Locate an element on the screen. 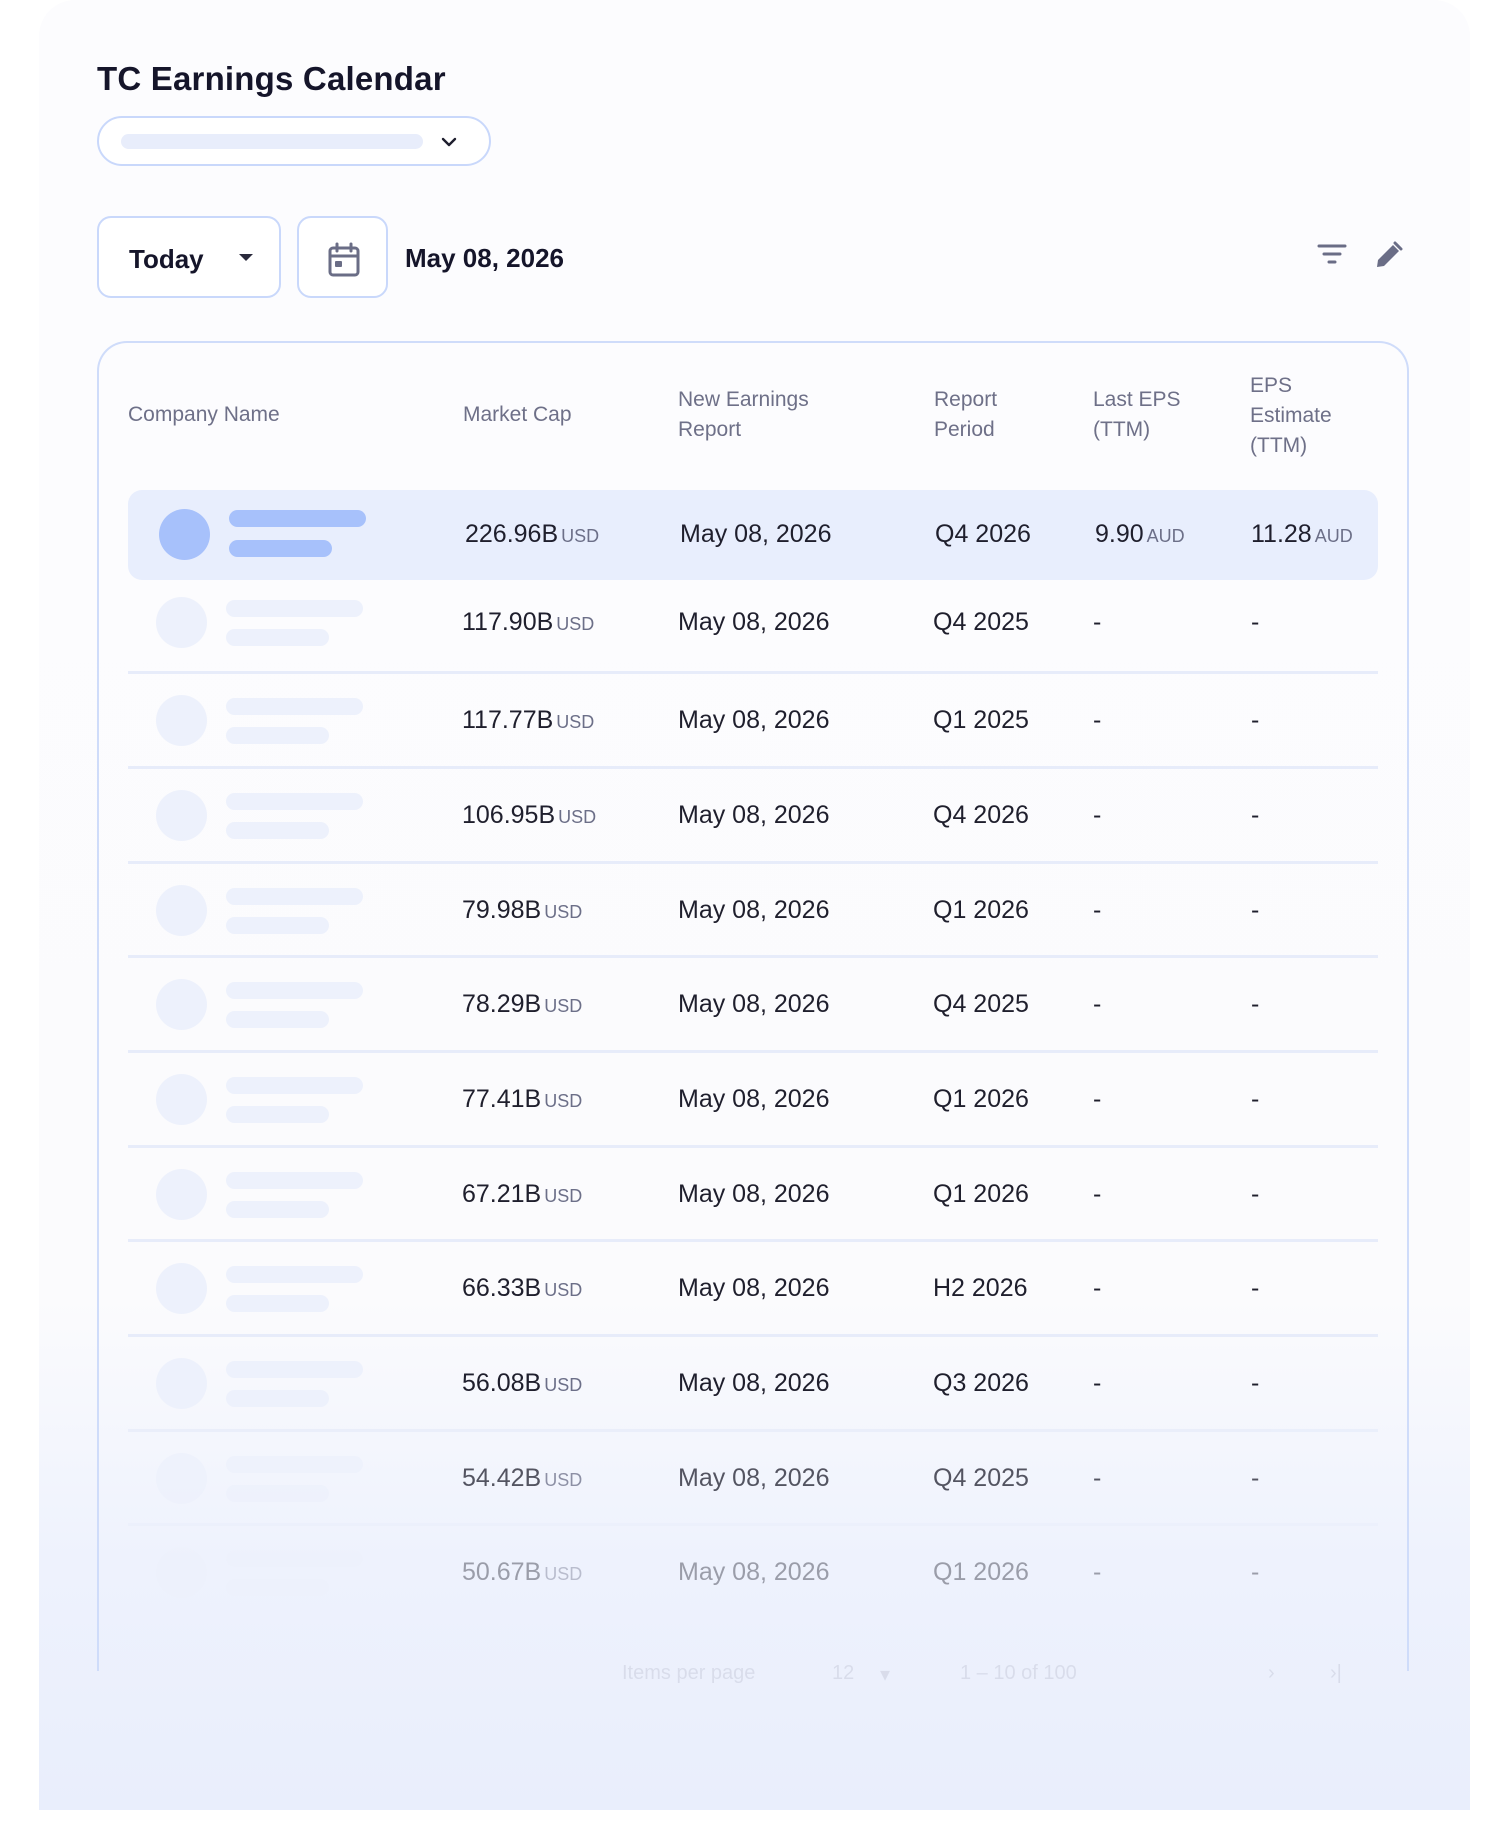 The image size is (1509, 1848). report-period-cell: Q1 2025 is located at coordinates (981, 720).